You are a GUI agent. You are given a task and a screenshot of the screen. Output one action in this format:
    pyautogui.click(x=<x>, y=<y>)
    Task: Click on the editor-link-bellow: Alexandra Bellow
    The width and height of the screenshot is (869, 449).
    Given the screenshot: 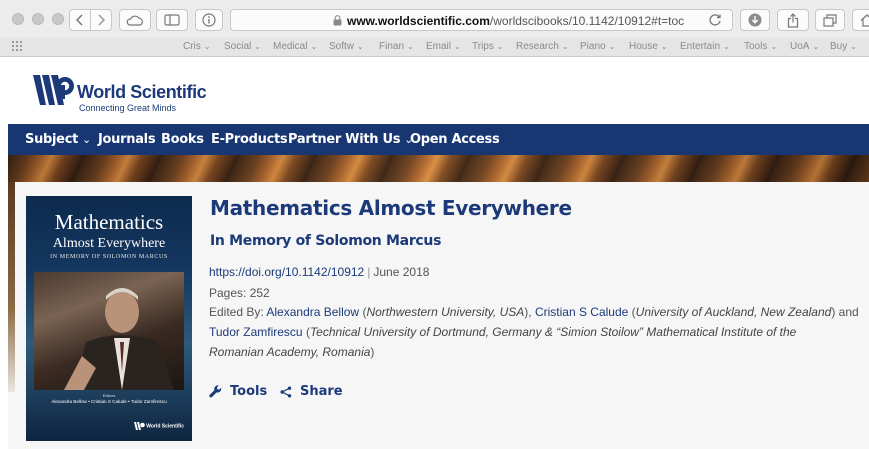 What is the action you would take?
    pyautogui.click(x=312, y=312)
    